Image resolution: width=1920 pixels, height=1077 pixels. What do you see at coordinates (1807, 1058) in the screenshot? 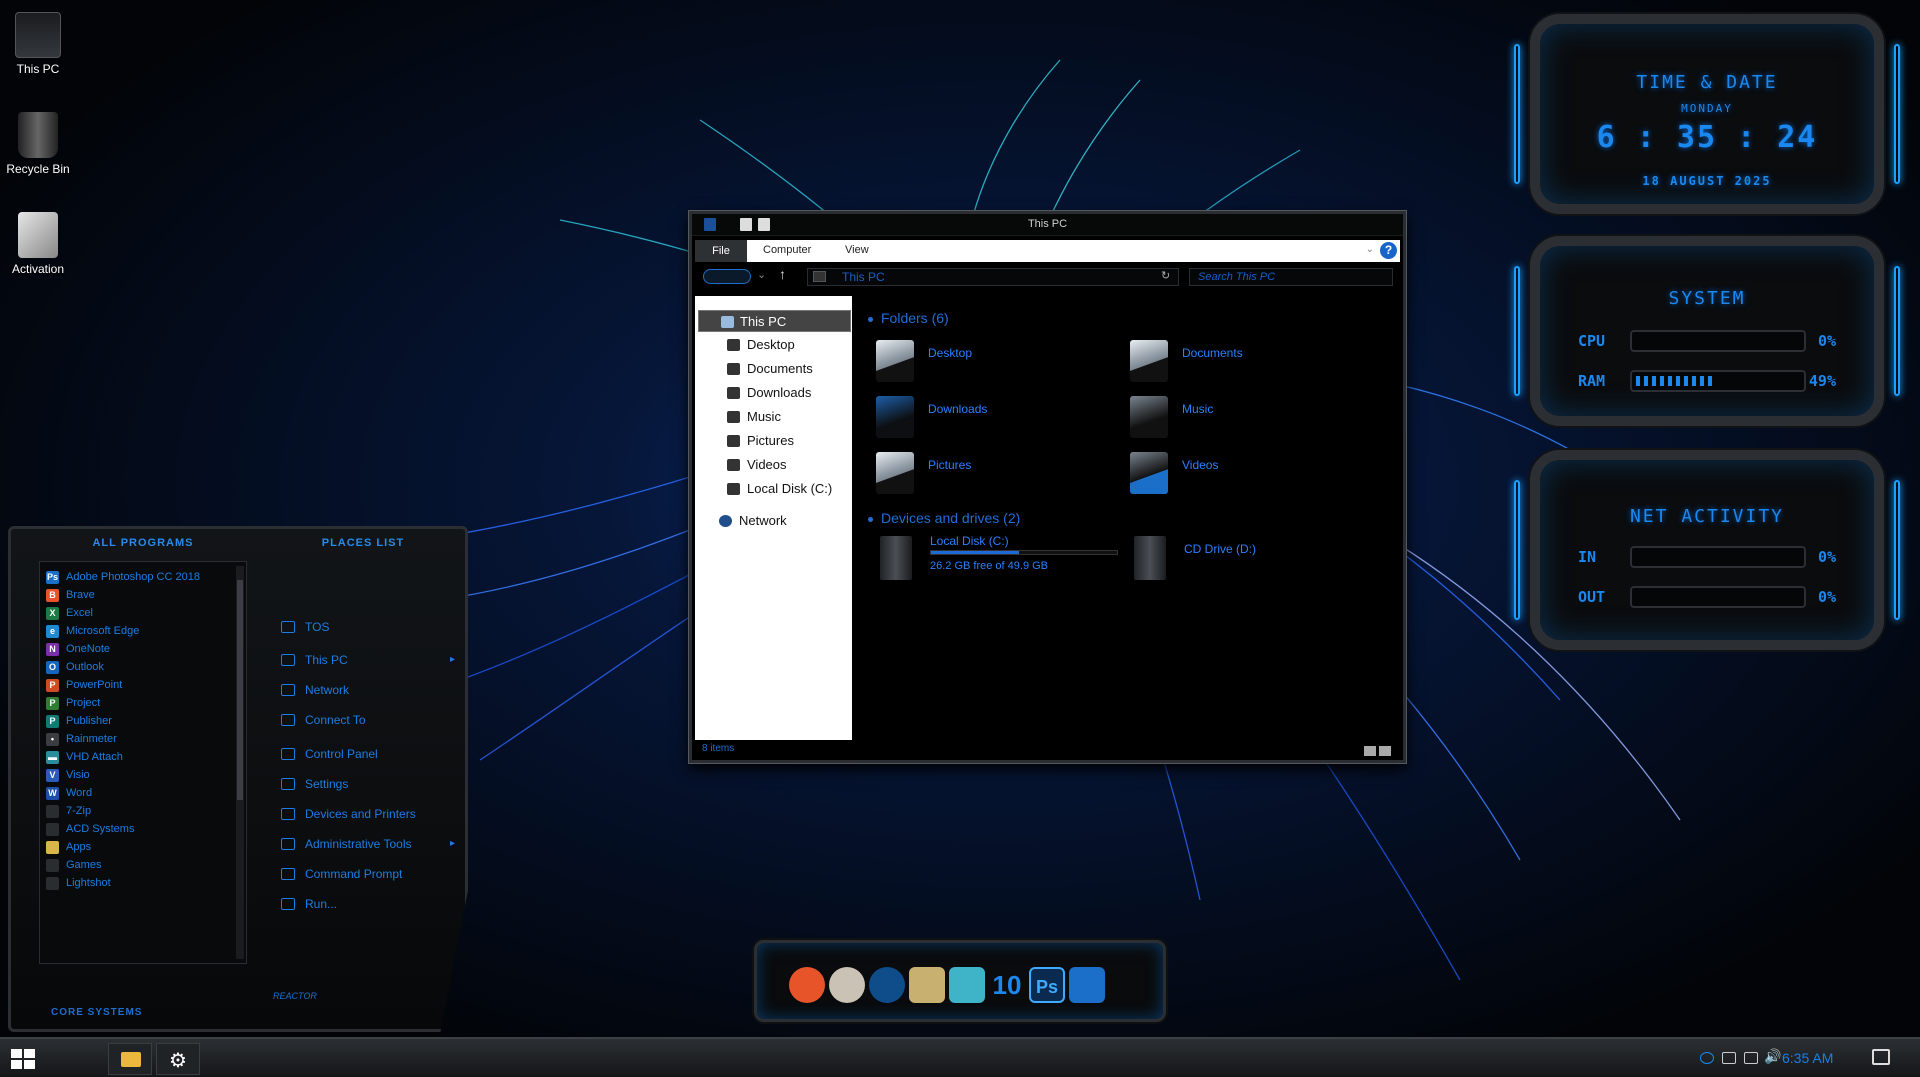
I see `taskbar-clock: 6:35 AM` at bounding box center [1807, 1058].